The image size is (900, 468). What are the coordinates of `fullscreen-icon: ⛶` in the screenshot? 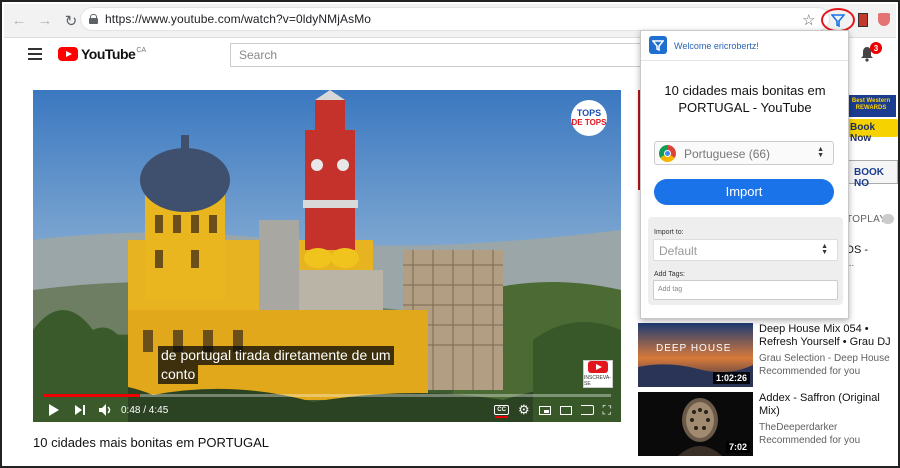 It's located at (607, 410).